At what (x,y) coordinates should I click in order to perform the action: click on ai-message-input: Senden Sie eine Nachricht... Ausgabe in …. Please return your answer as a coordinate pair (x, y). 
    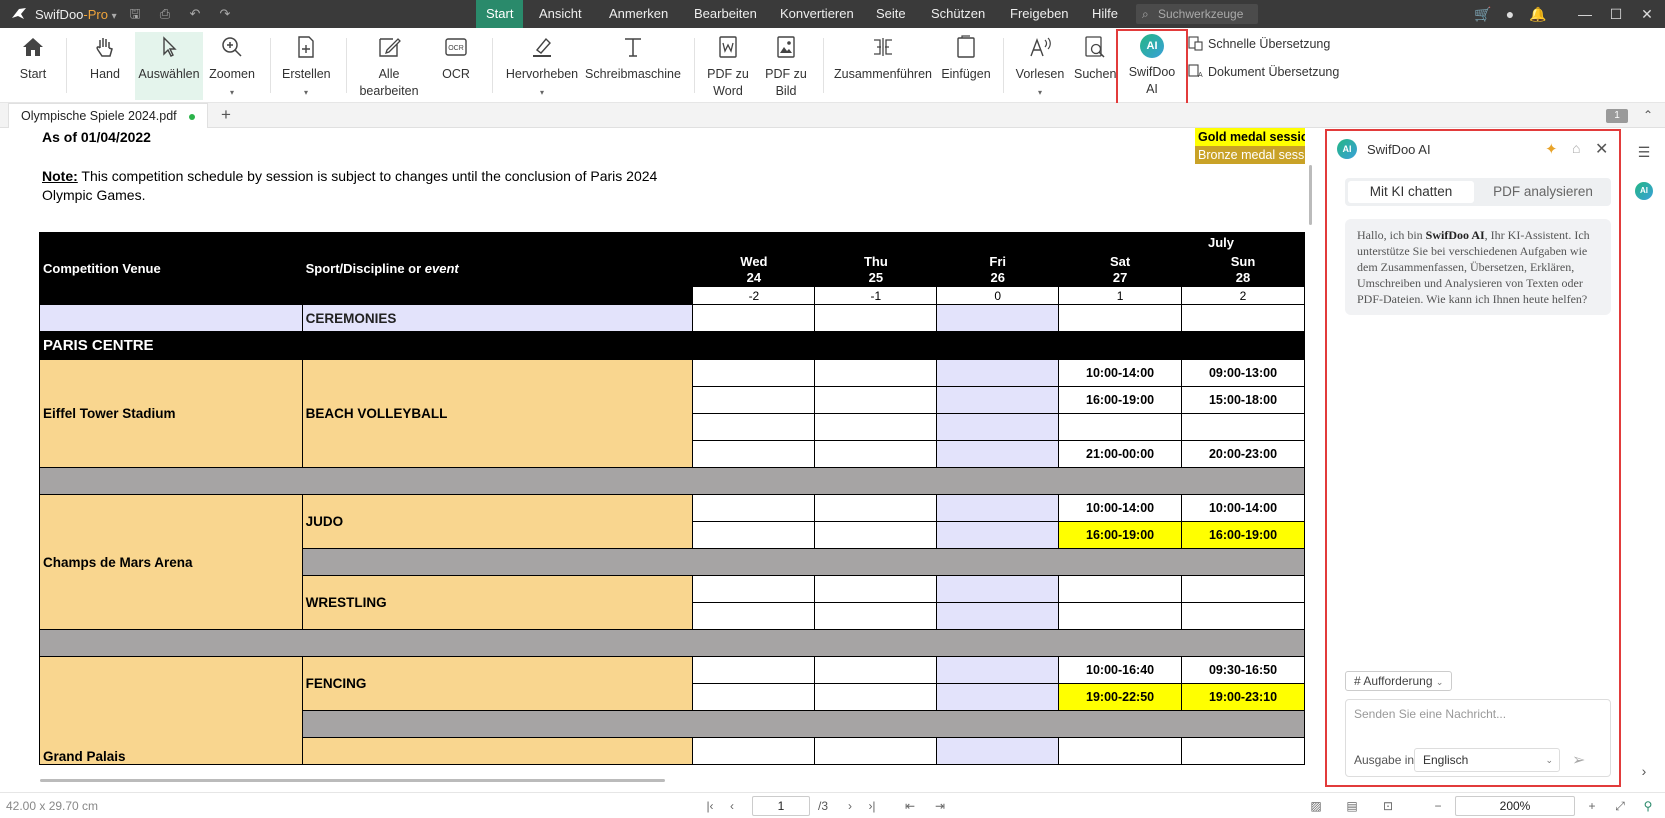
    Looking at the image, I should click on (1478, 738).